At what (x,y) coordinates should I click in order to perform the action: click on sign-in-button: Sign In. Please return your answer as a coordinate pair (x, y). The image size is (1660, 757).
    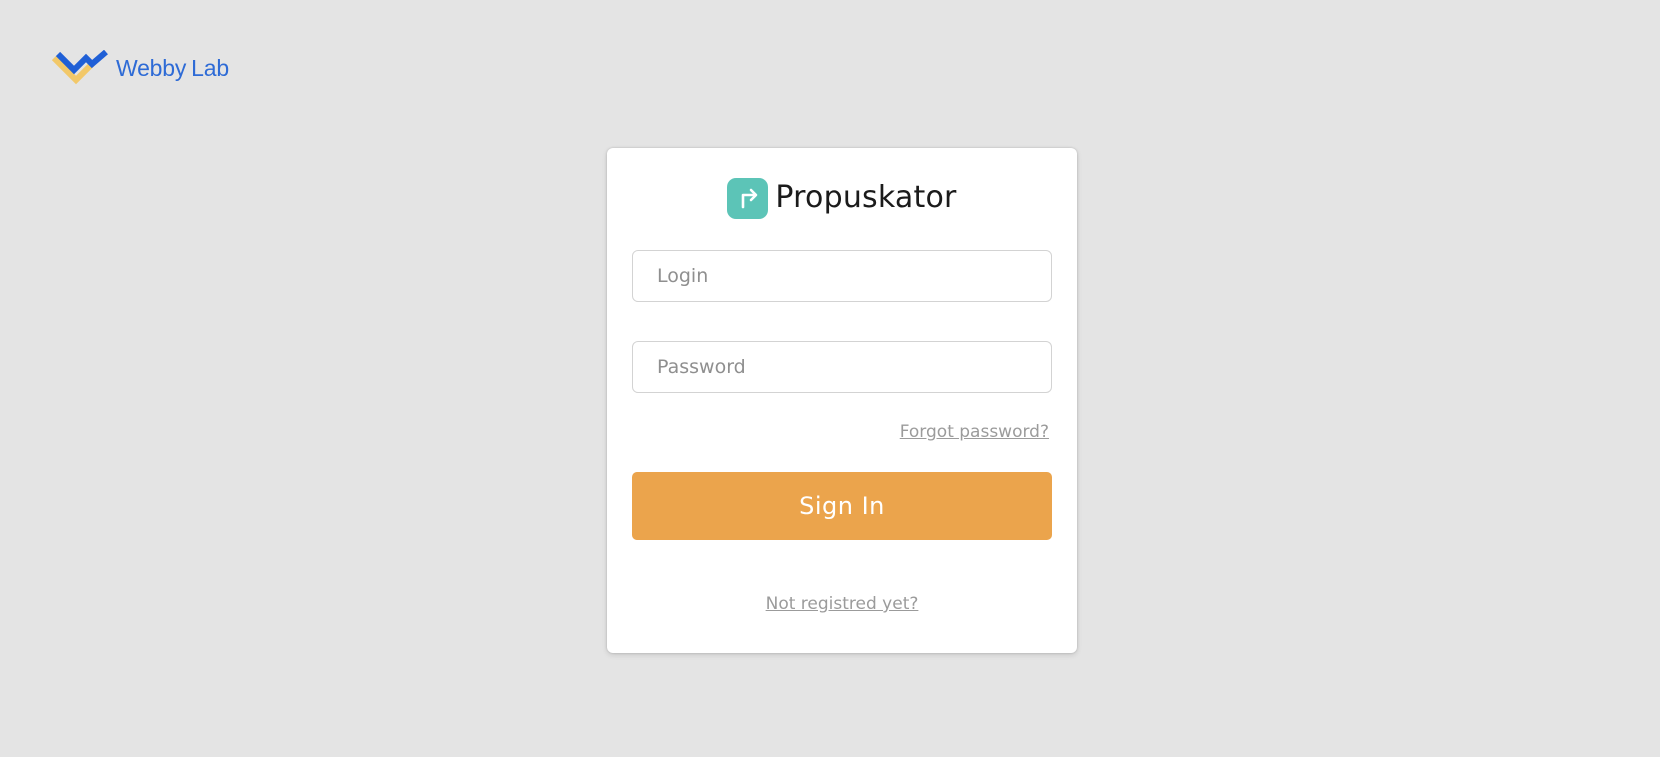
    Looking at the image, I should click on (842, 506).